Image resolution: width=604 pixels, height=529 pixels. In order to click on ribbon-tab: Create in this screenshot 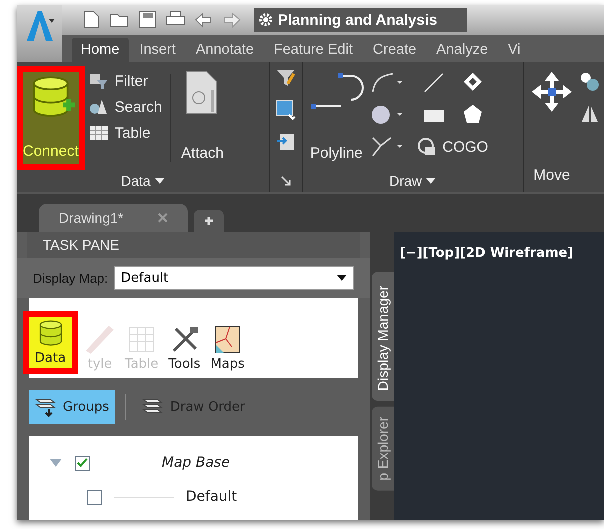, I will do `click(395, 50)`.